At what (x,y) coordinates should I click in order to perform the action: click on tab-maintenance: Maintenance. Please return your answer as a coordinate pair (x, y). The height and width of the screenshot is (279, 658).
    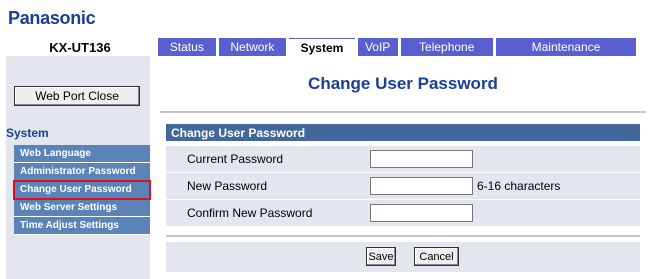
    Looking at the image, I should click on (566, 47).